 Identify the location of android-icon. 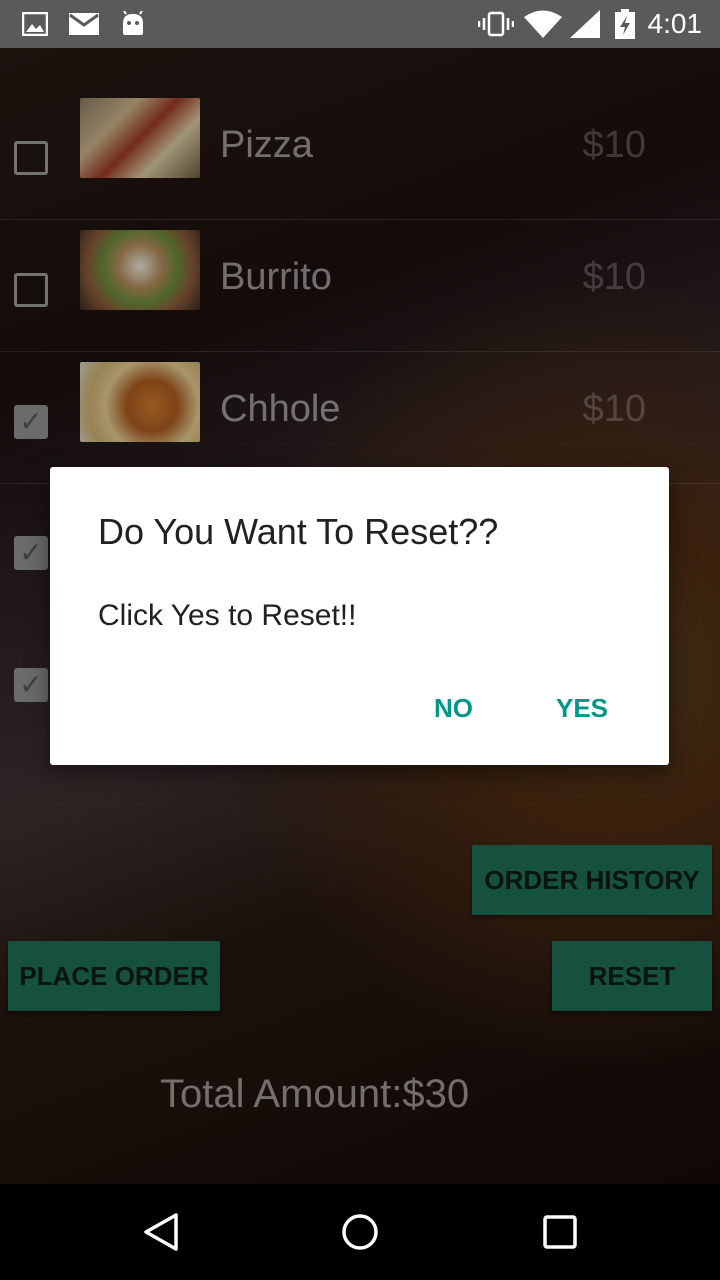
(133, 24).